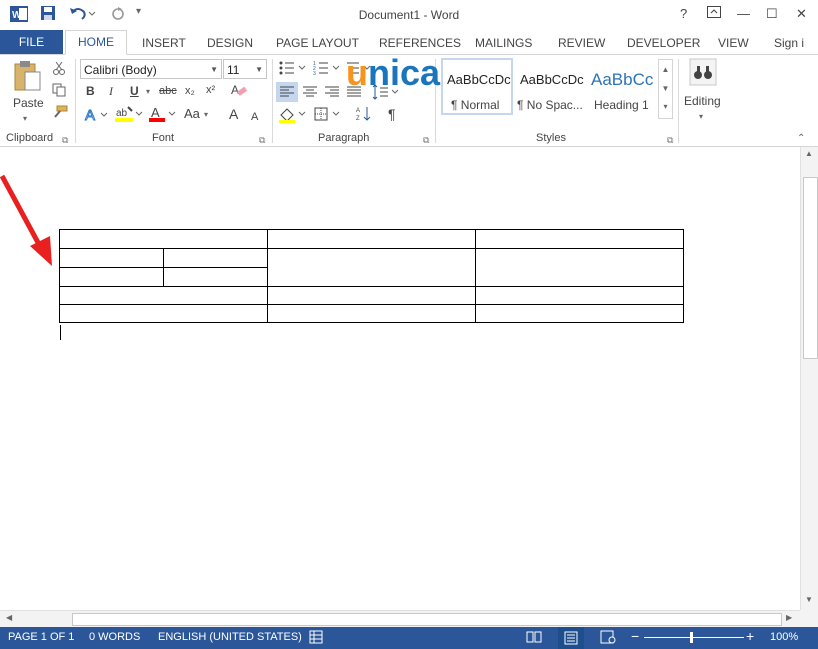 The width and height of the screenshot is (818, 649). I want to click on document-table, so click(372, 277).